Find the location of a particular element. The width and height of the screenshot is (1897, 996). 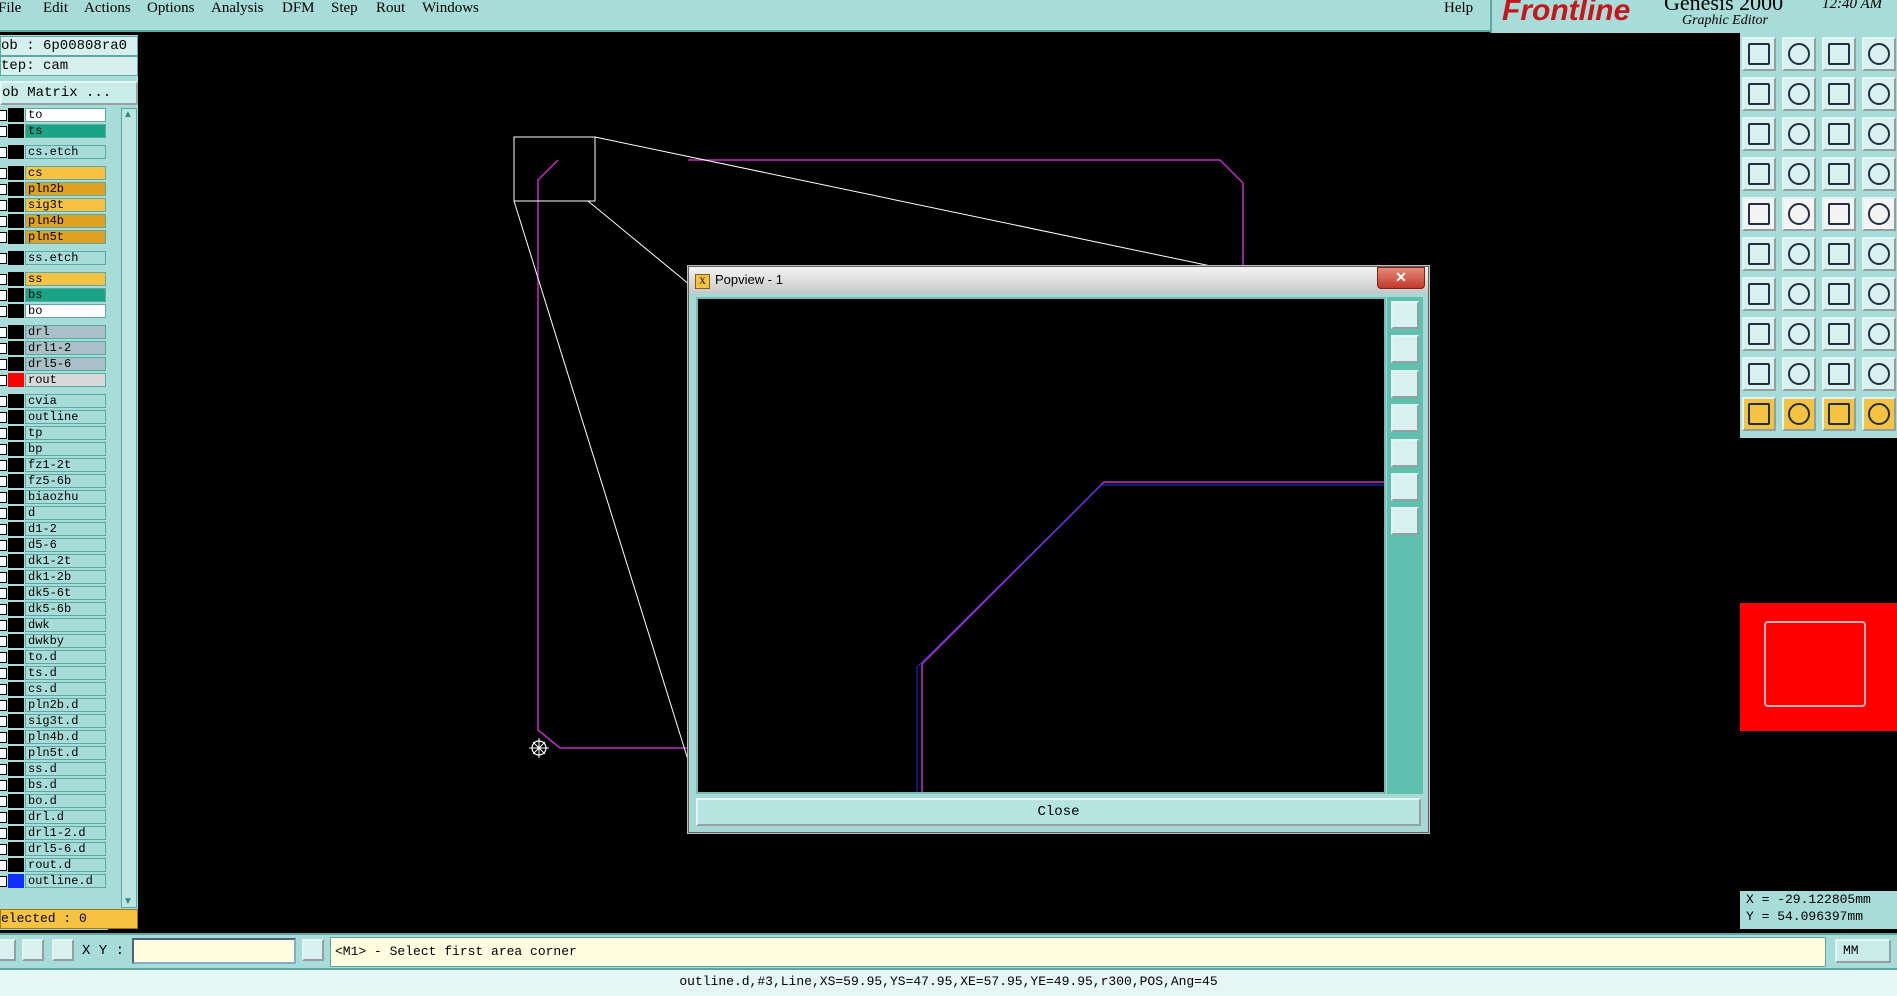

layer-name: ts is located at coordinates (65, 131).